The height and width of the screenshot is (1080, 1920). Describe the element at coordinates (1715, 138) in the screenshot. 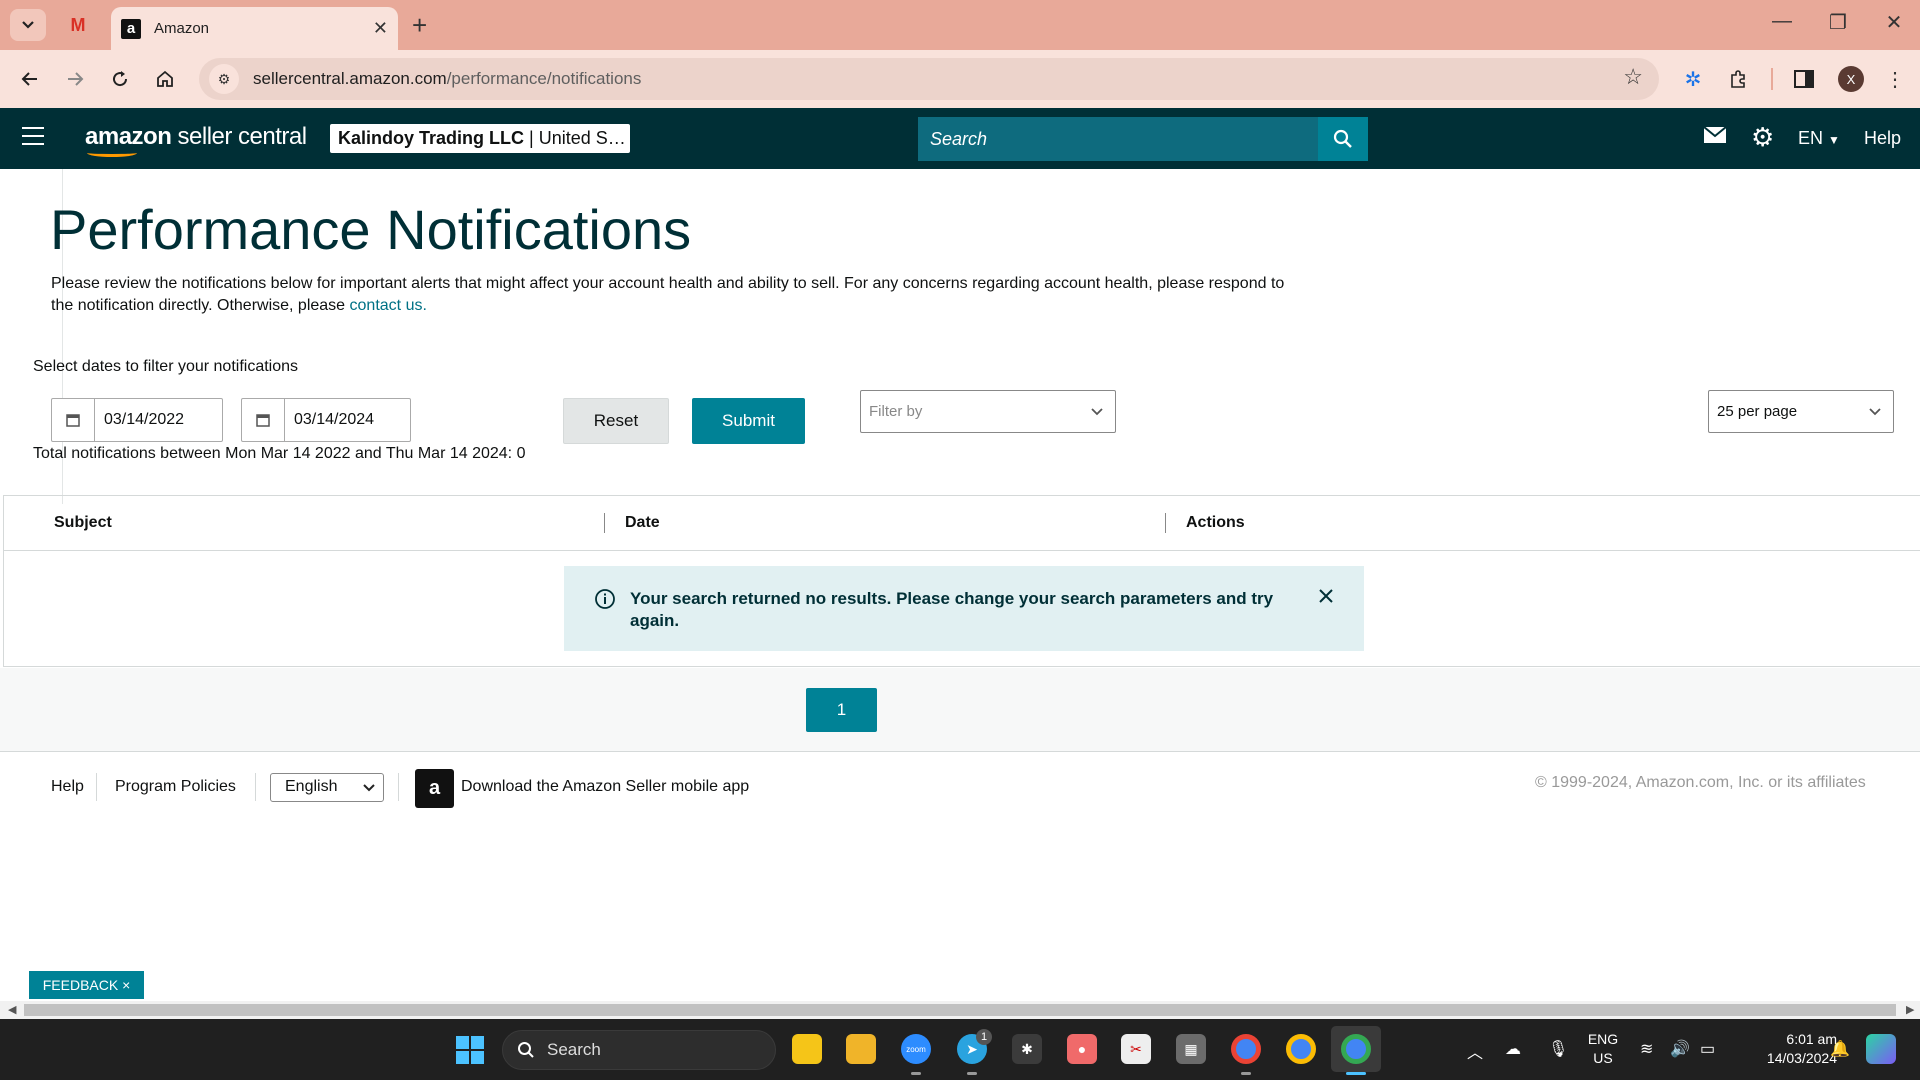

I see `mail-icon` at that location.